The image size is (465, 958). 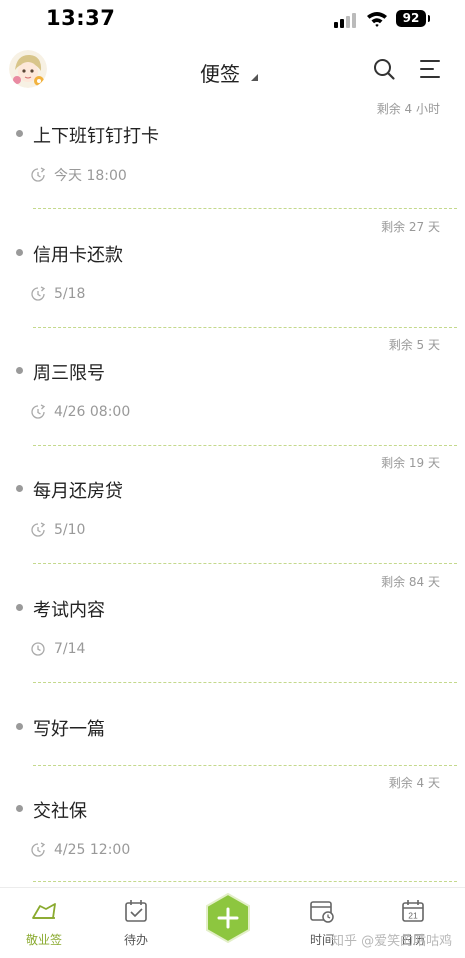 I want to click on note-title: 交社保, so click(x=60, y=811).